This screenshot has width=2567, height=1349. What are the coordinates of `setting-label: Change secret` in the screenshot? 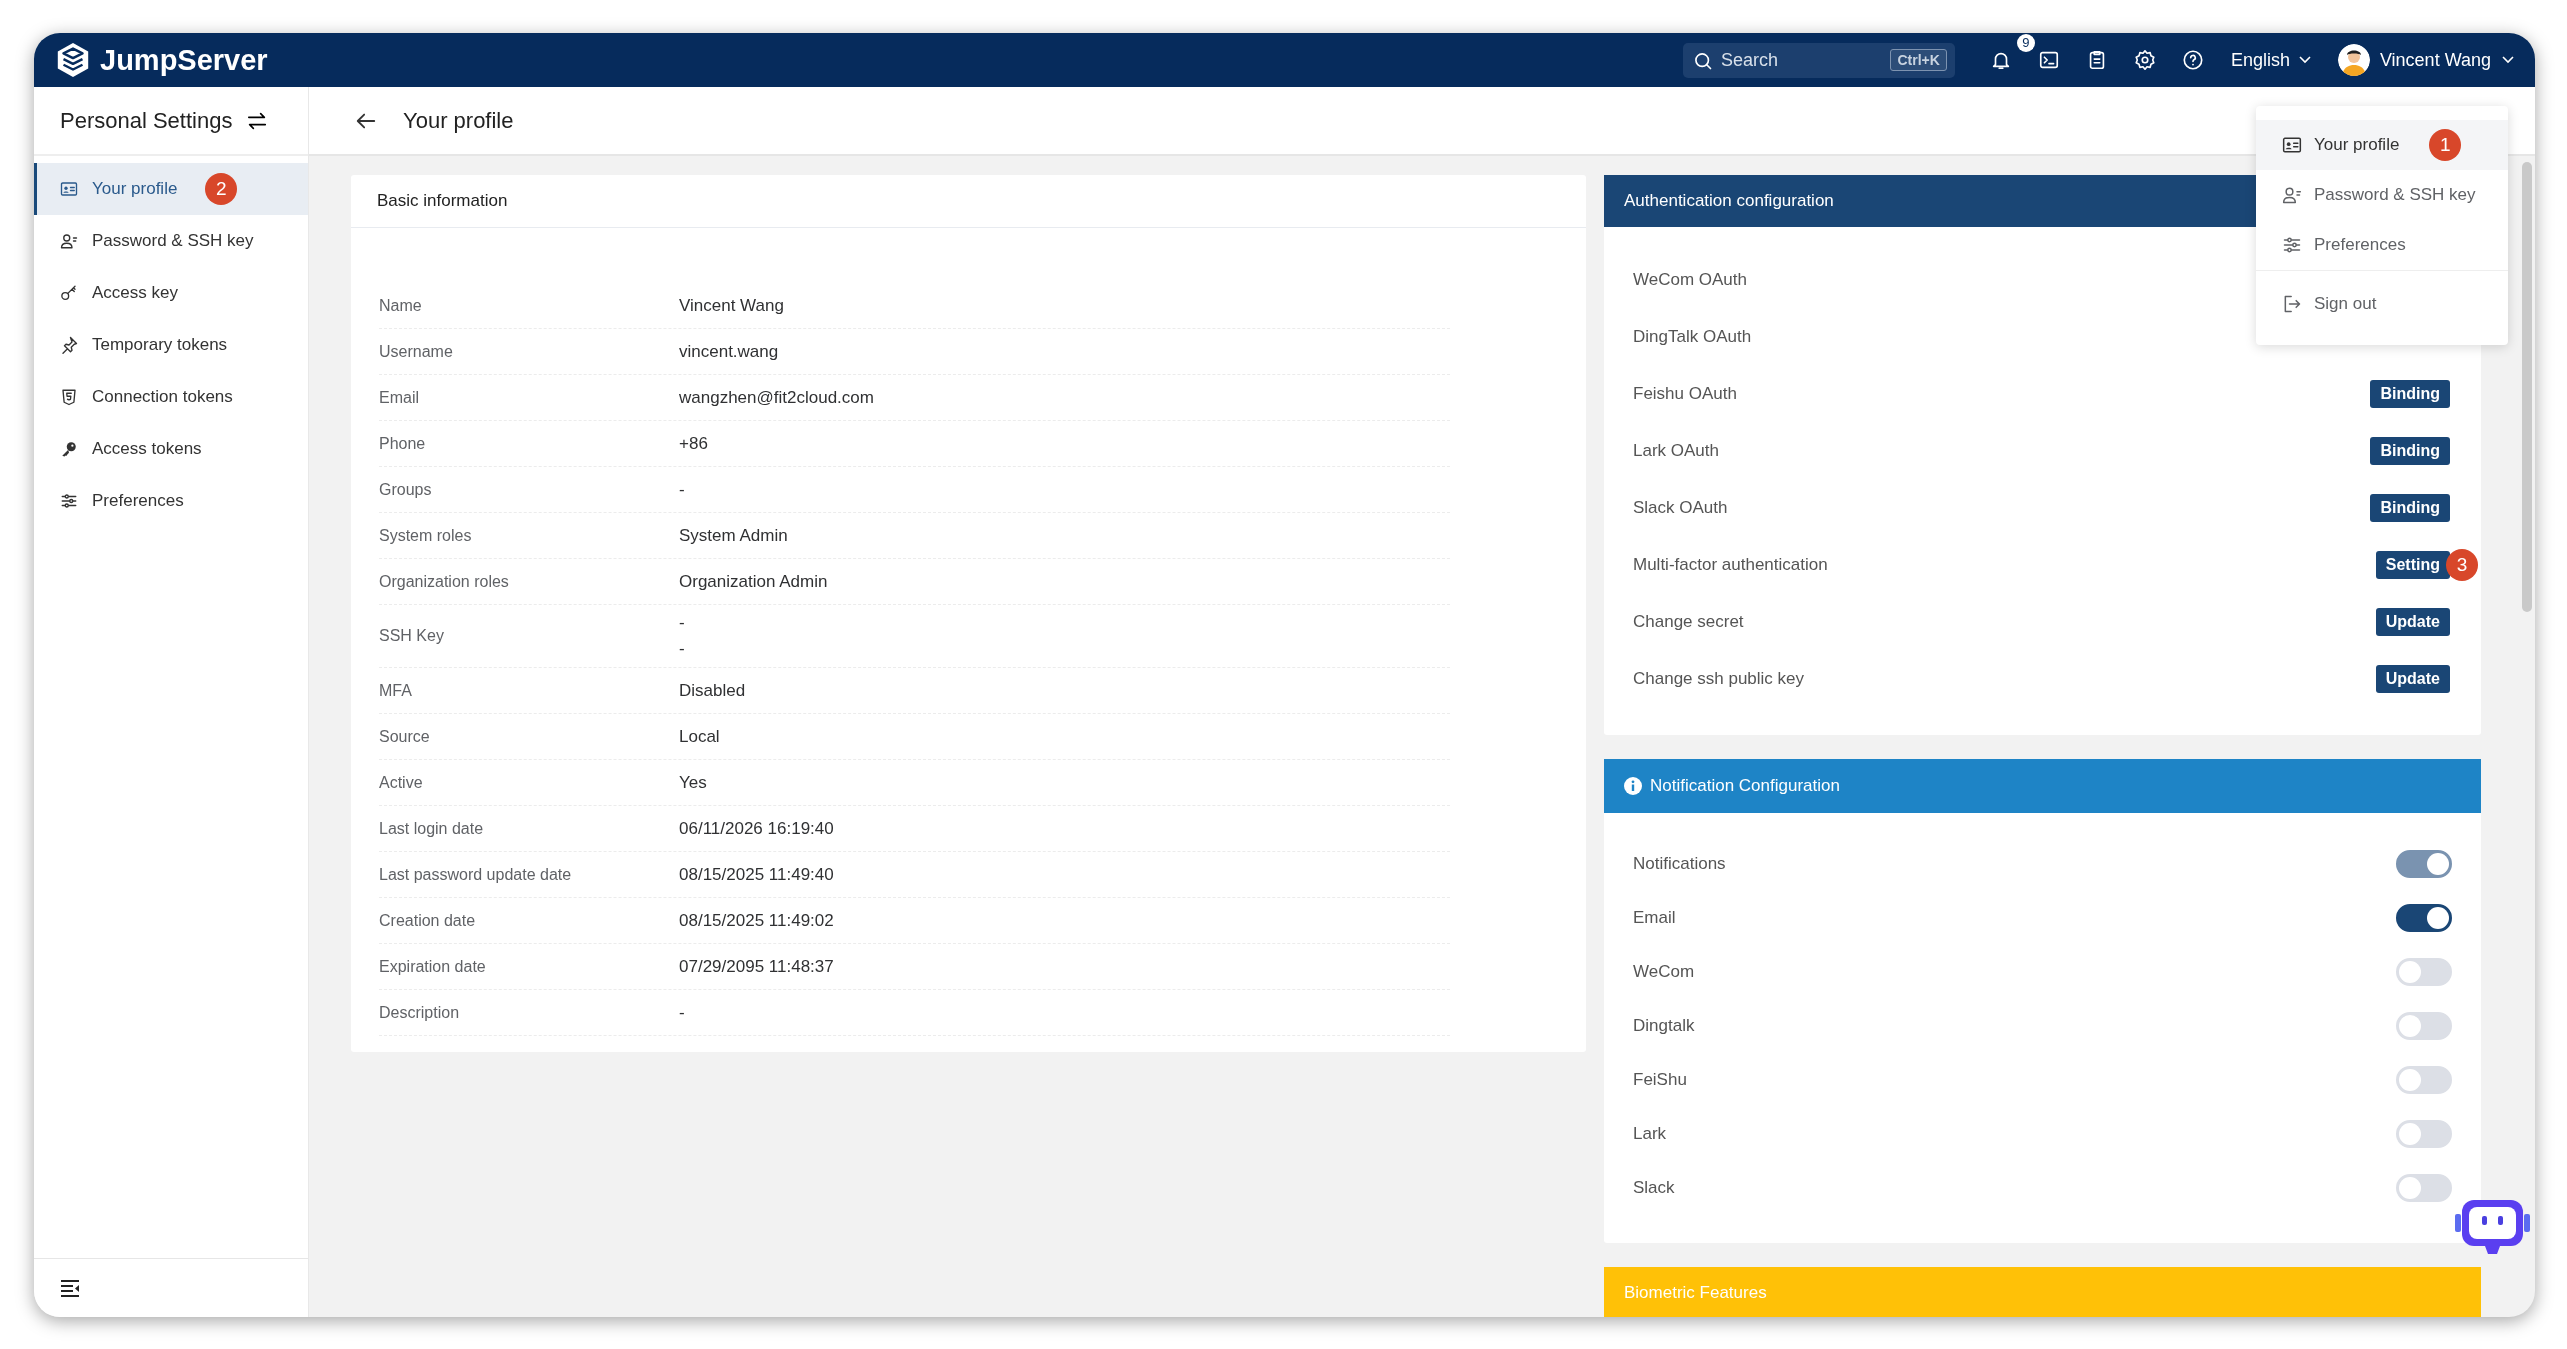 It's located at (1688, 621).